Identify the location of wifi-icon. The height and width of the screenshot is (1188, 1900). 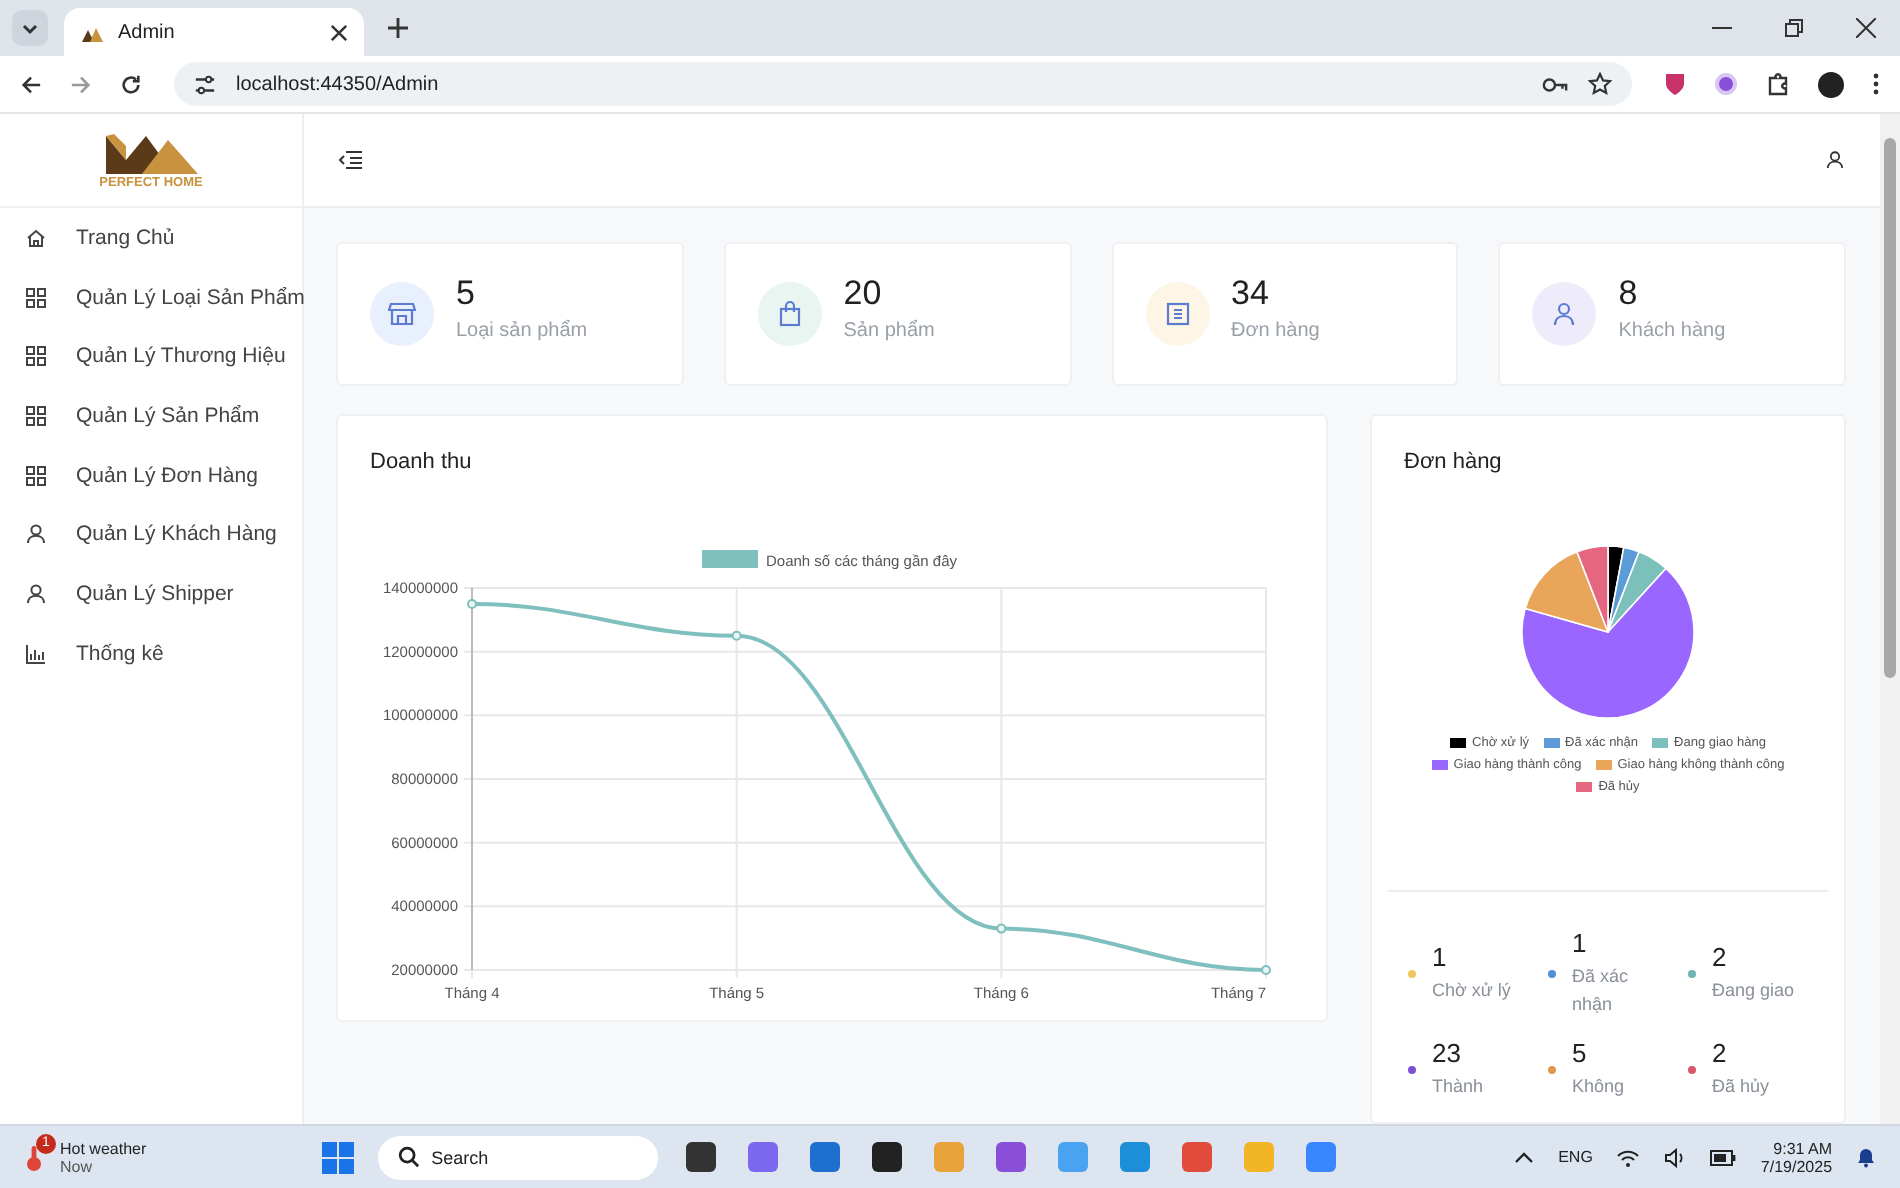
(1628, 1157).